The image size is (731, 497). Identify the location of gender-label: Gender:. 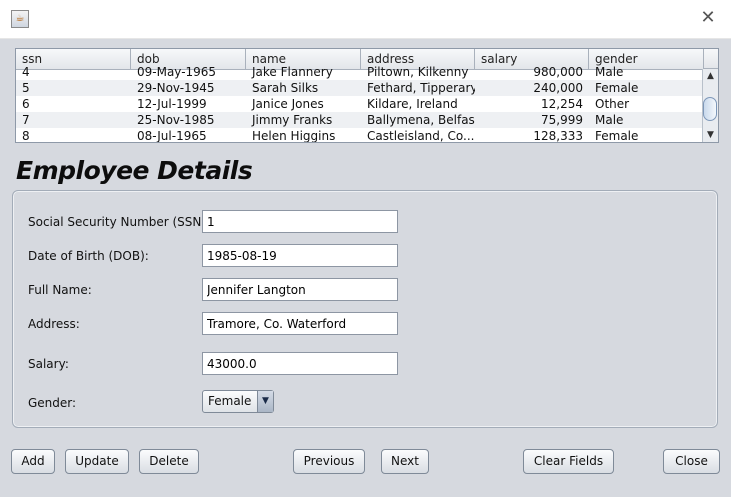
(52, 403).